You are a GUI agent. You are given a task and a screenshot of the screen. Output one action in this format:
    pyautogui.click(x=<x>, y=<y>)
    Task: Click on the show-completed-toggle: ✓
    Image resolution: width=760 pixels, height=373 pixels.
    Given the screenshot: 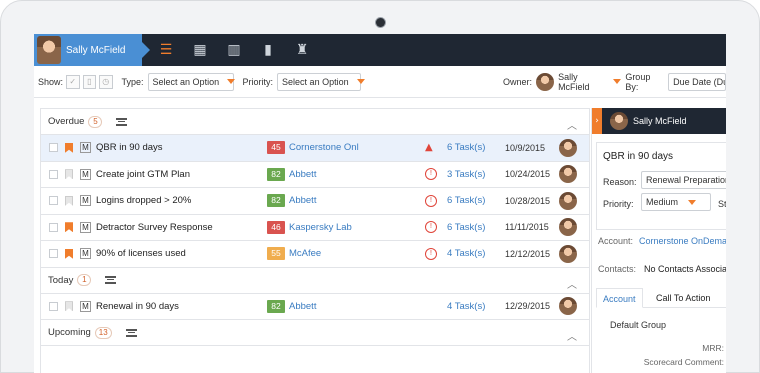 What is the action you would take?
    pyautogui.click(x=73, y=81)
    